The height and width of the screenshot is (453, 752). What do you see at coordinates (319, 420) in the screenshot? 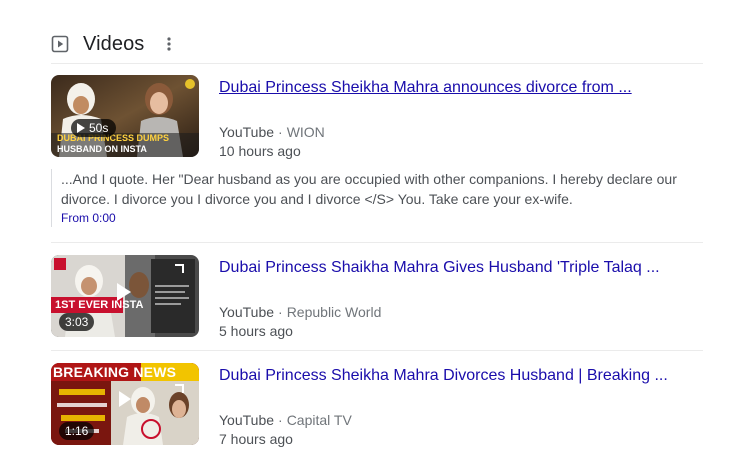
I see `video-channel: Capital TV` at bounding box center [319, 420].